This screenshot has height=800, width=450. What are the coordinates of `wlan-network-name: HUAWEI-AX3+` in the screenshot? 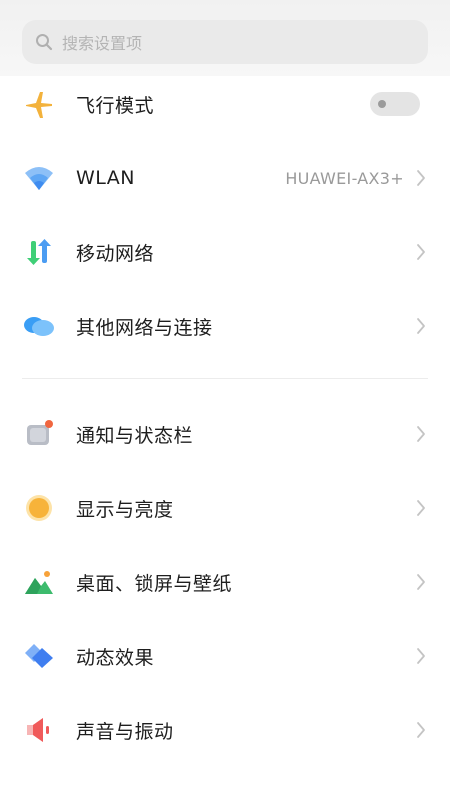 It's located at (344, 178).